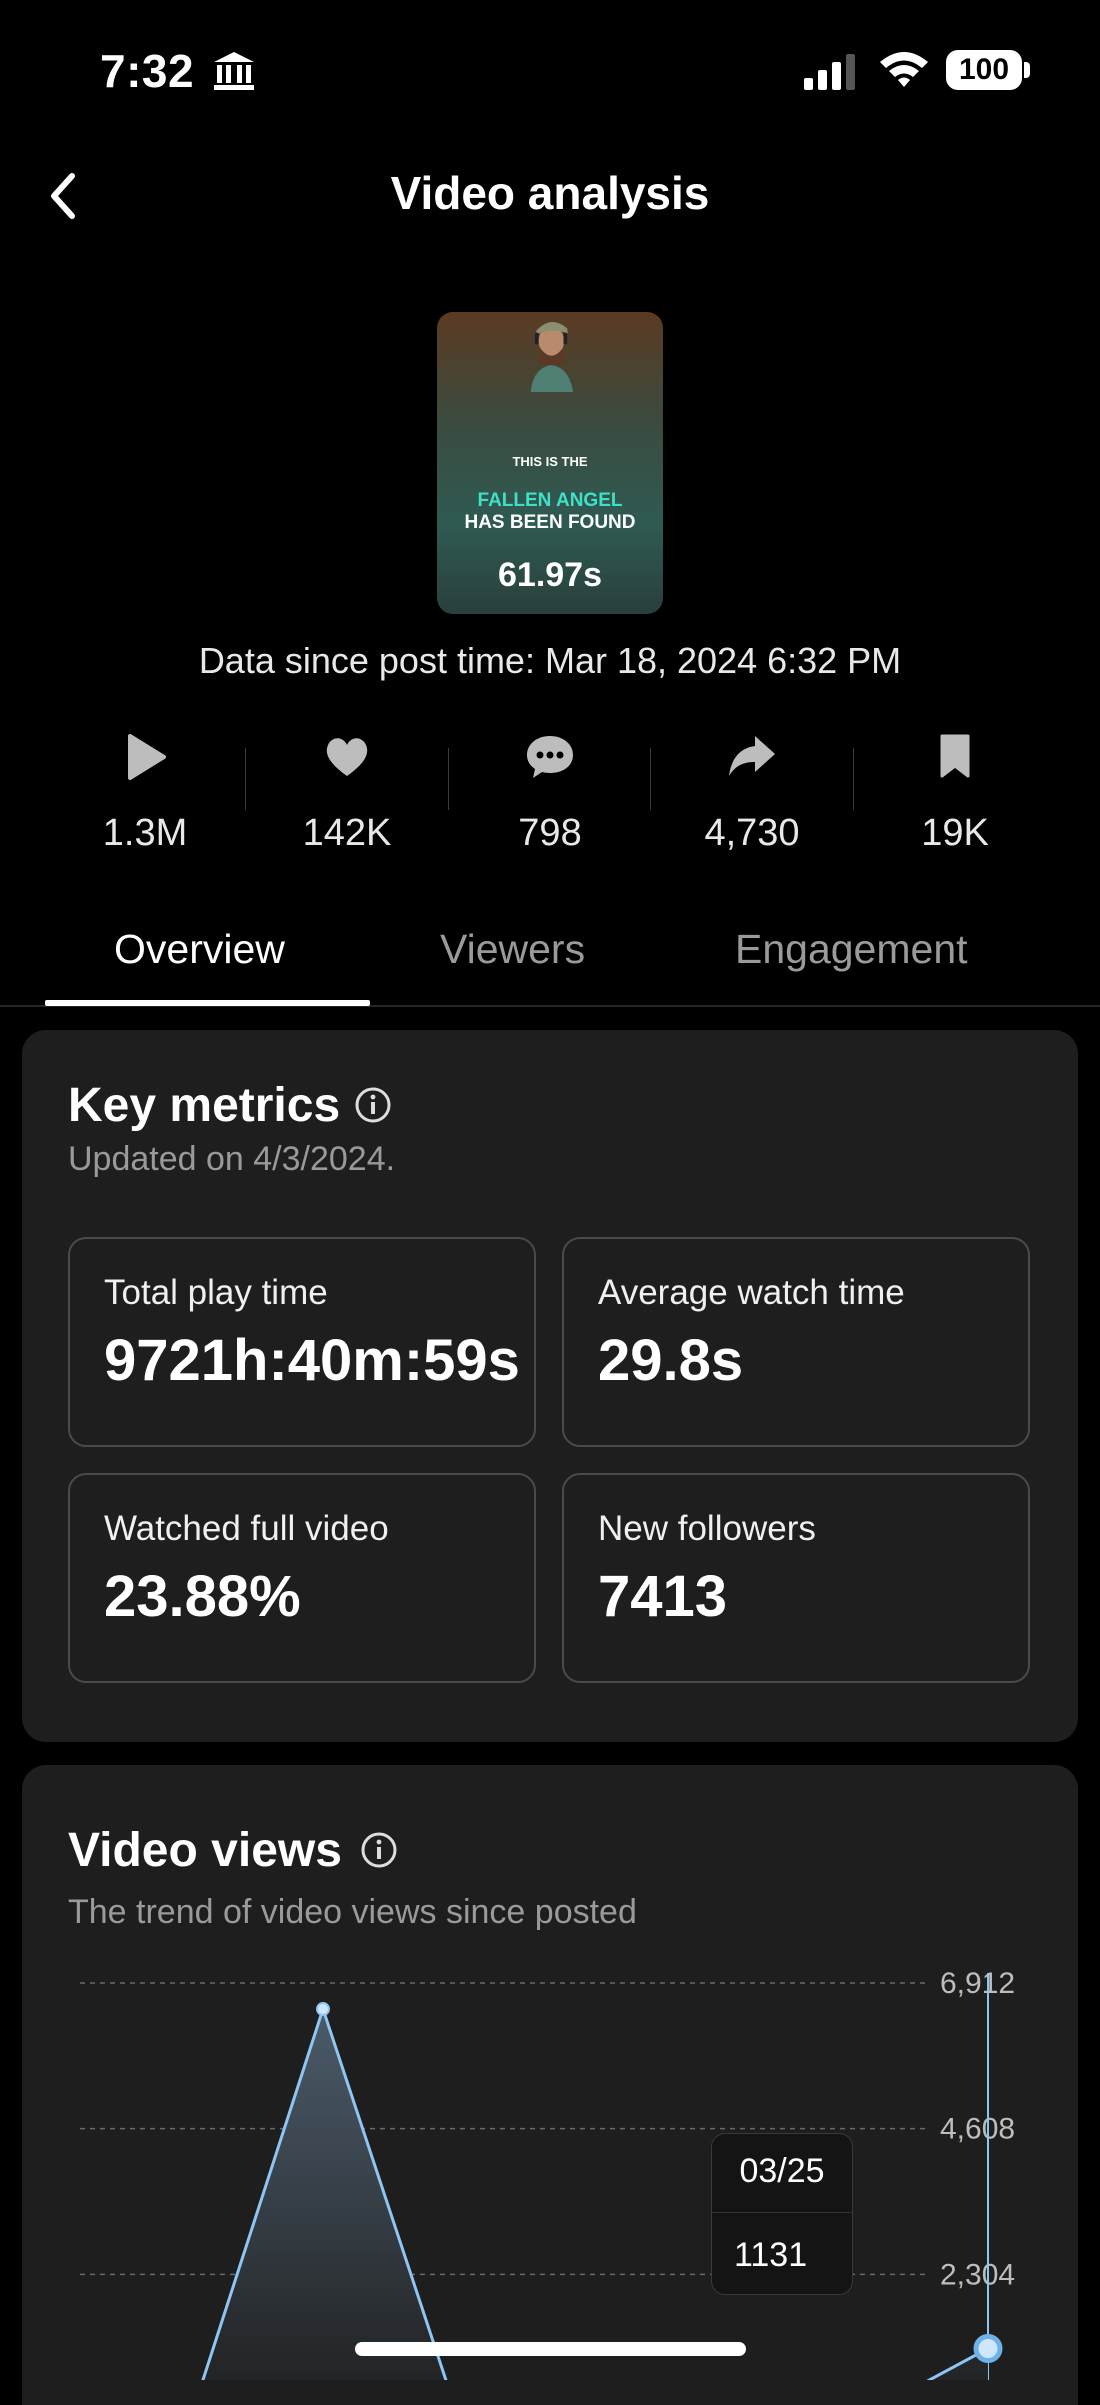  I want to click on y-tick-label: 4,608, so click(977, 2129).